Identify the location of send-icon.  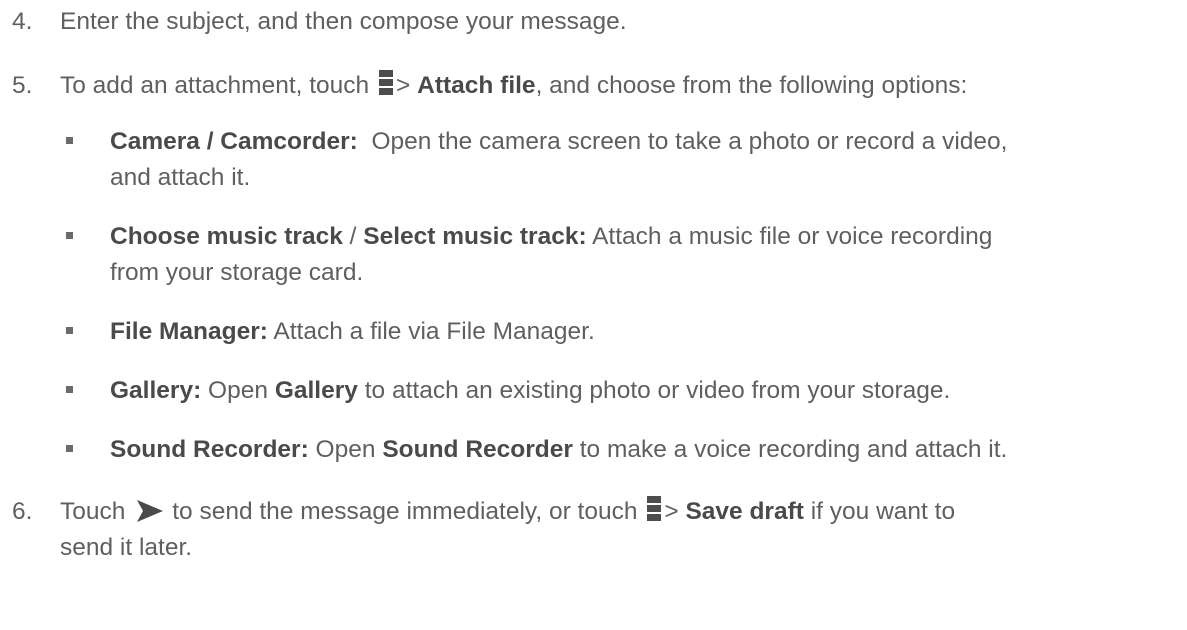
(150, 511).